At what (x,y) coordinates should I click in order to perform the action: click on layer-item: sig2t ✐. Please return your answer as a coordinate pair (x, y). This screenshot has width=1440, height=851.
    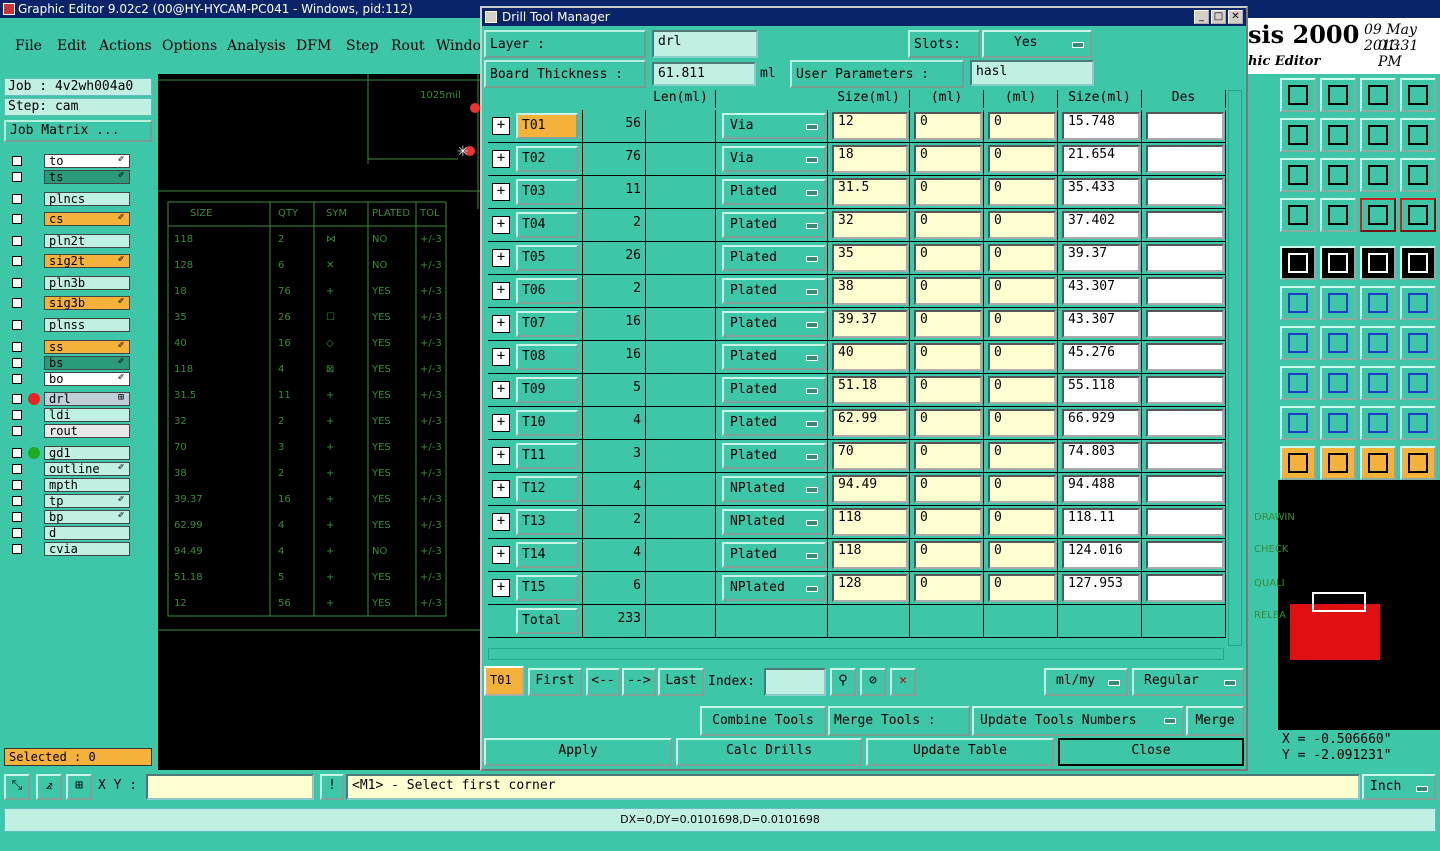
    Looking at the image, I should click on (69, 261).